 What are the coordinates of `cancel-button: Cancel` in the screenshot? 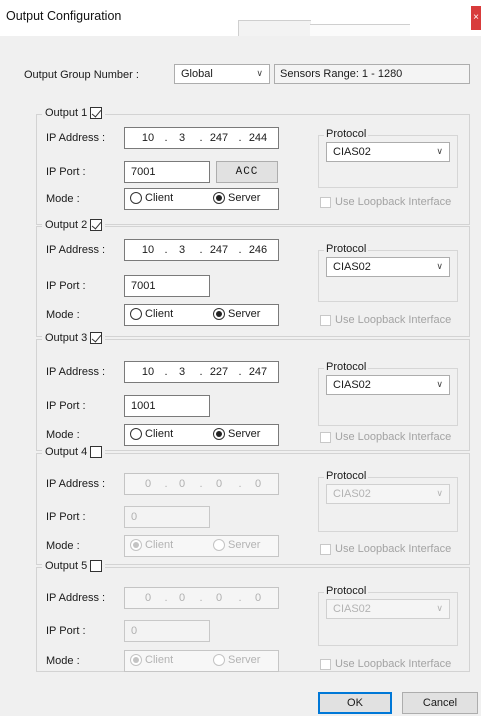 It's located at (440, 703).